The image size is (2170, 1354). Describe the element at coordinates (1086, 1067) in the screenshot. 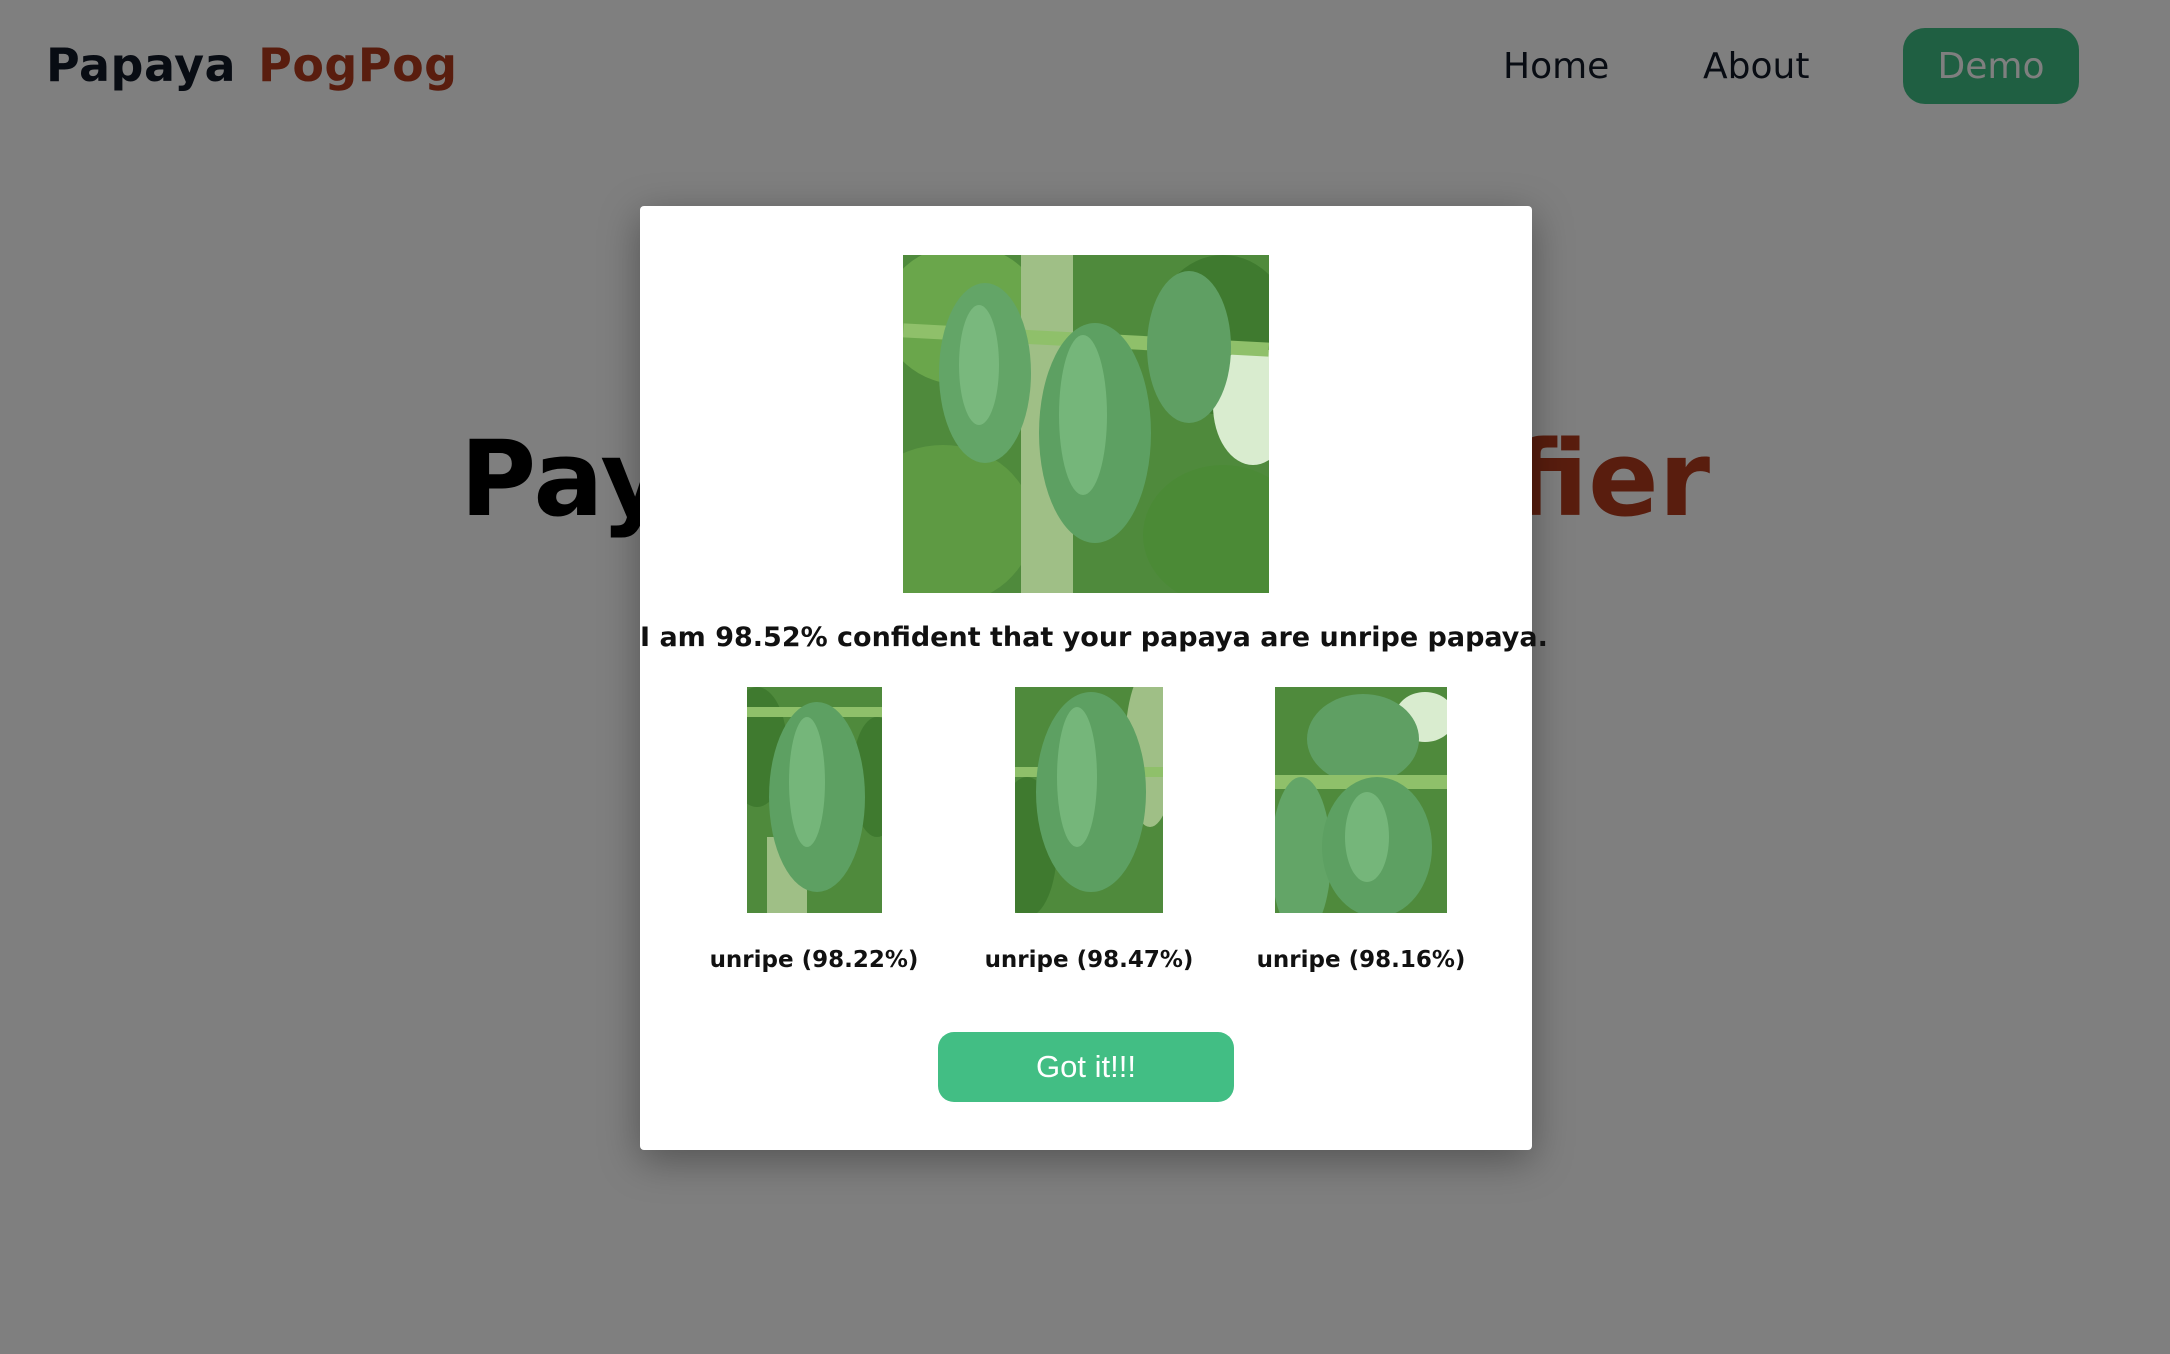

I see `got-it-button: Got it!!!` at that location.